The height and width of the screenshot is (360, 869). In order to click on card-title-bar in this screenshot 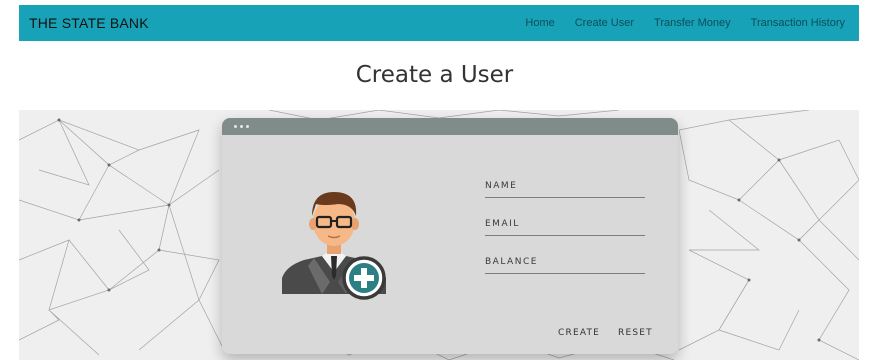, I will do `click(450, 126)`.